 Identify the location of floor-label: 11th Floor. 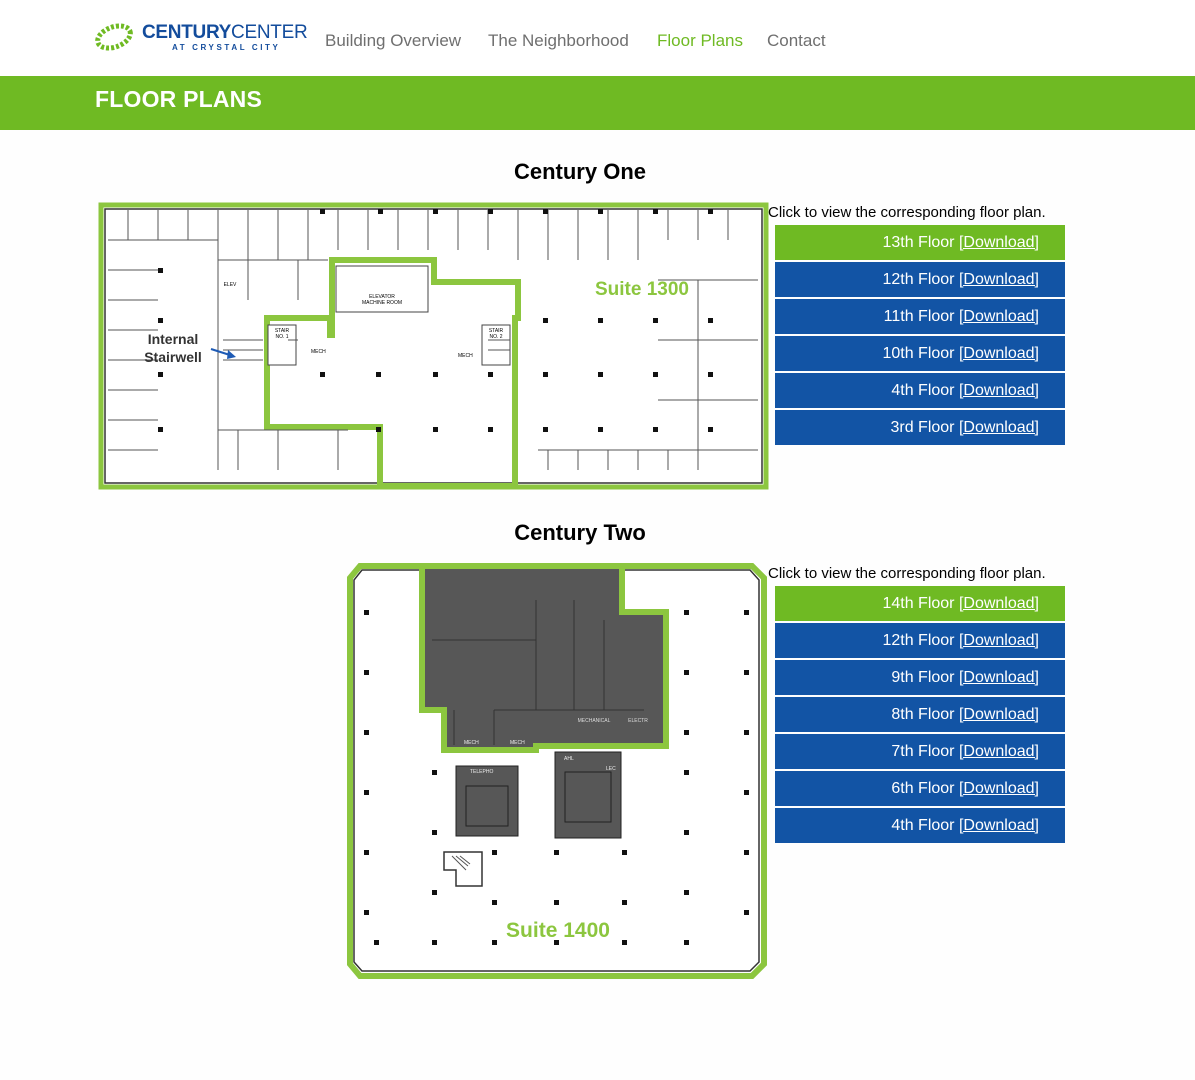
(919, 316).